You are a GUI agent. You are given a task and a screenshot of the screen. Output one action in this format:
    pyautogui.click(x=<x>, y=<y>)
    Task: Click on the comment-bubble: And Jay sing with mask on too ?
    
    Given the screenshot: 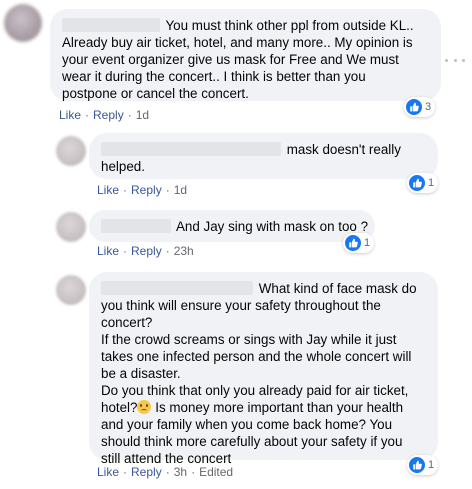 What is the action you would take?
    pyautogui.click(x=232, y=226)
    